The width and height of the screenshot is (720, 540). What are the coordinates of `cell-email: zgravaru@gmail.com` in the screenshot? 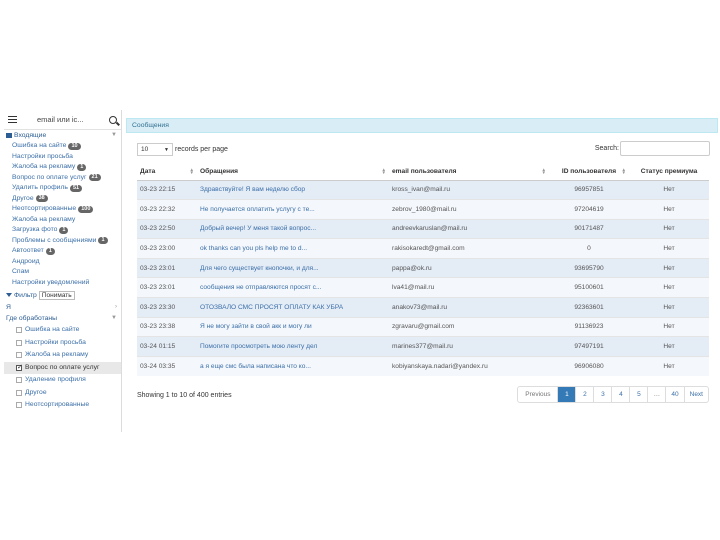 It's located at (469, 326).